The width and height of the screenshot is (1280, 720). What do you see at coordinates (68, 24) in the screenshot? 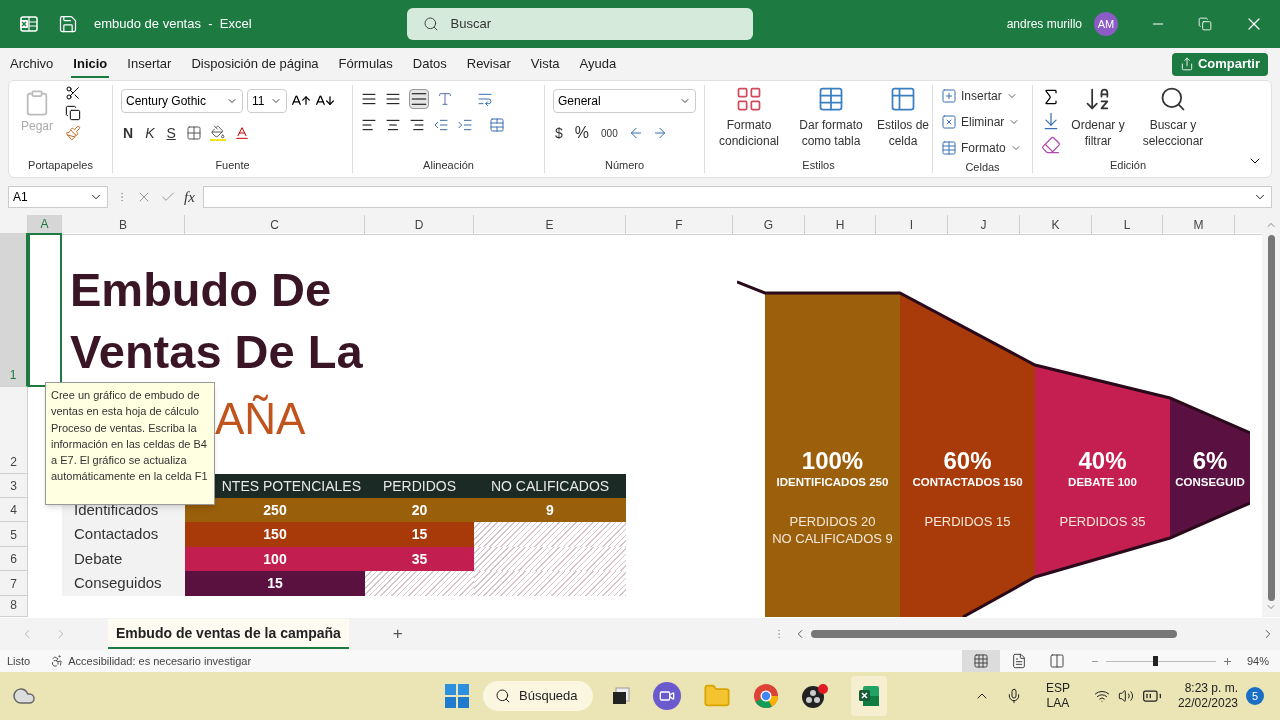
I see `save-icon` at bounding box center [68, 24].